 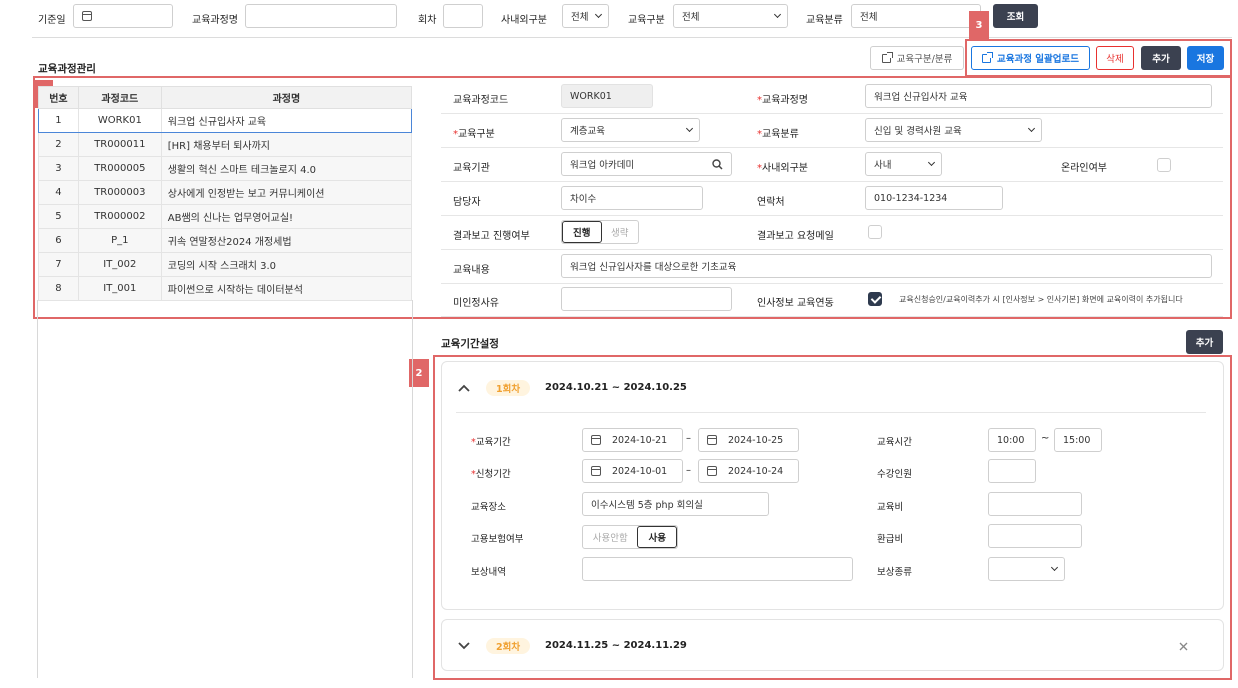 I want to click on cell-no: 3, so click(x=58, y=168).